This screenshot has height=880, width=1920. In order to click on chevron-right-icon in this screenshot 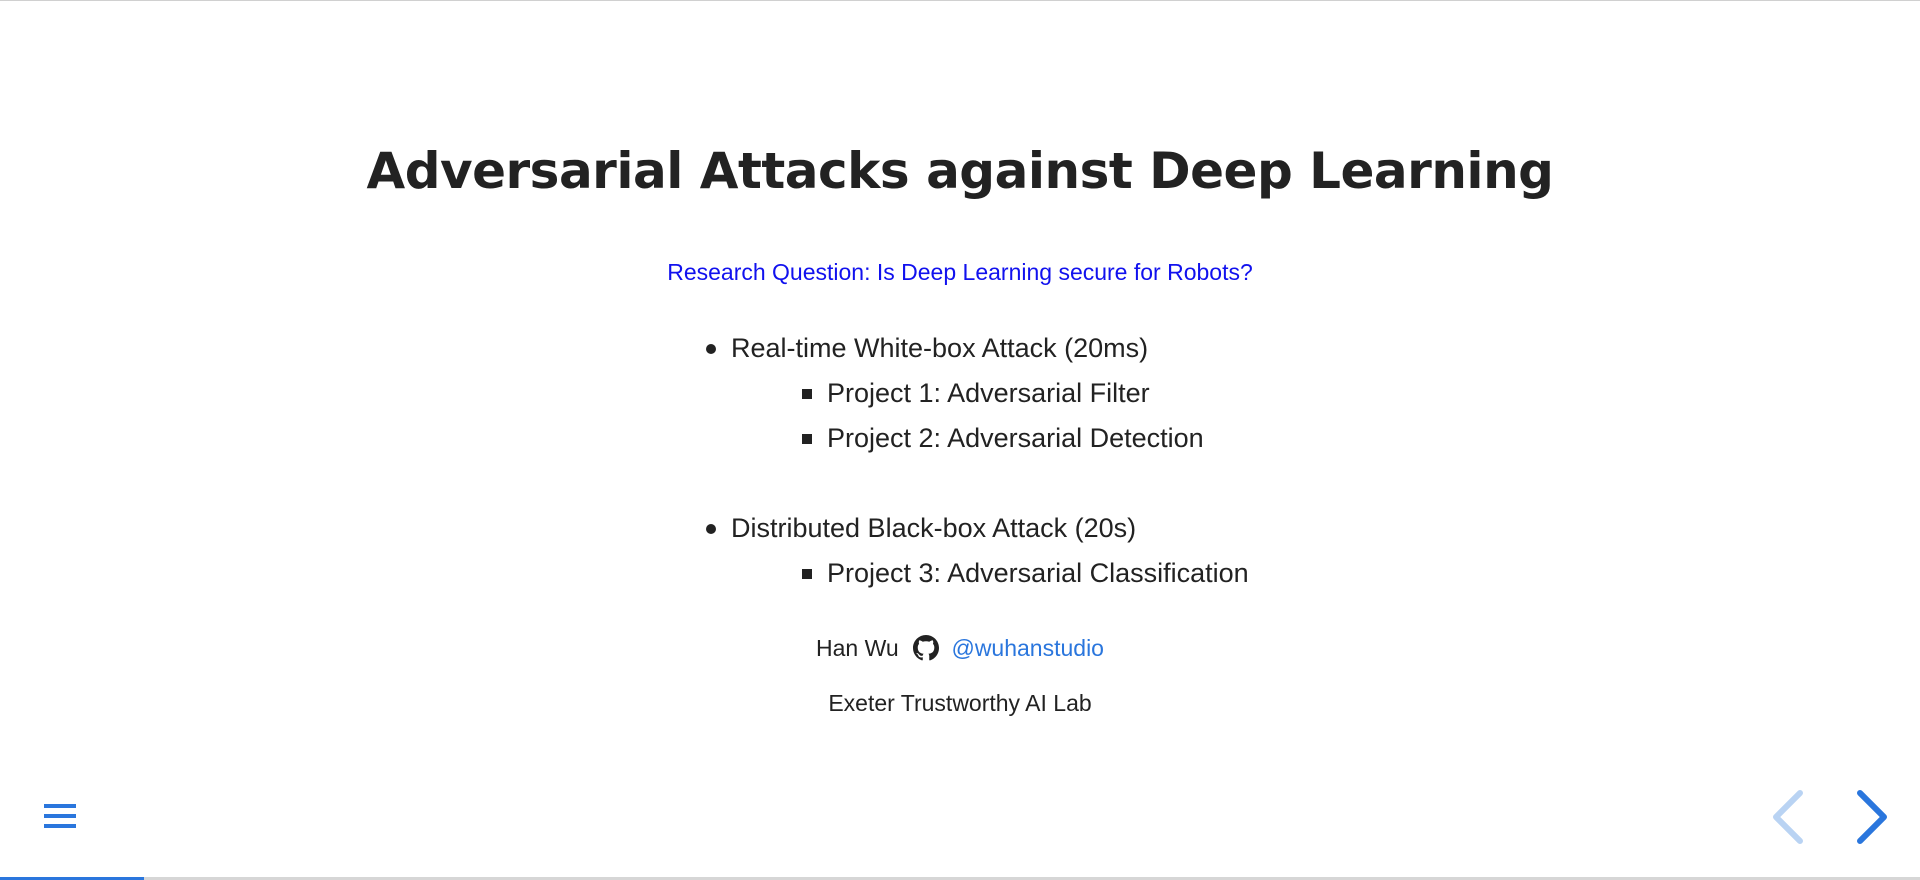, I will do `click(1872, 817)`.